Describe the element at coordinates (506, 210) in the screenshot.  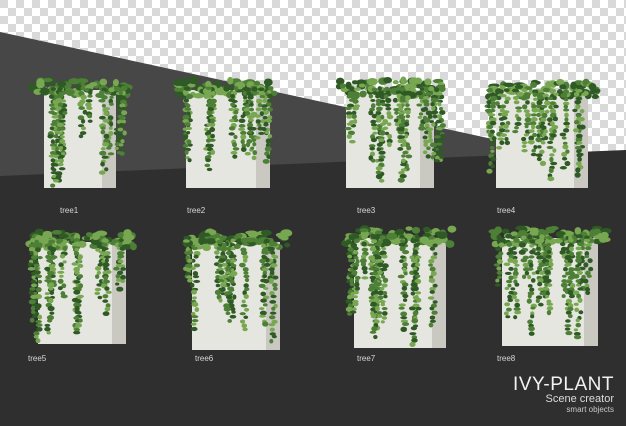
I see `label-tree4: tree4` at that location.